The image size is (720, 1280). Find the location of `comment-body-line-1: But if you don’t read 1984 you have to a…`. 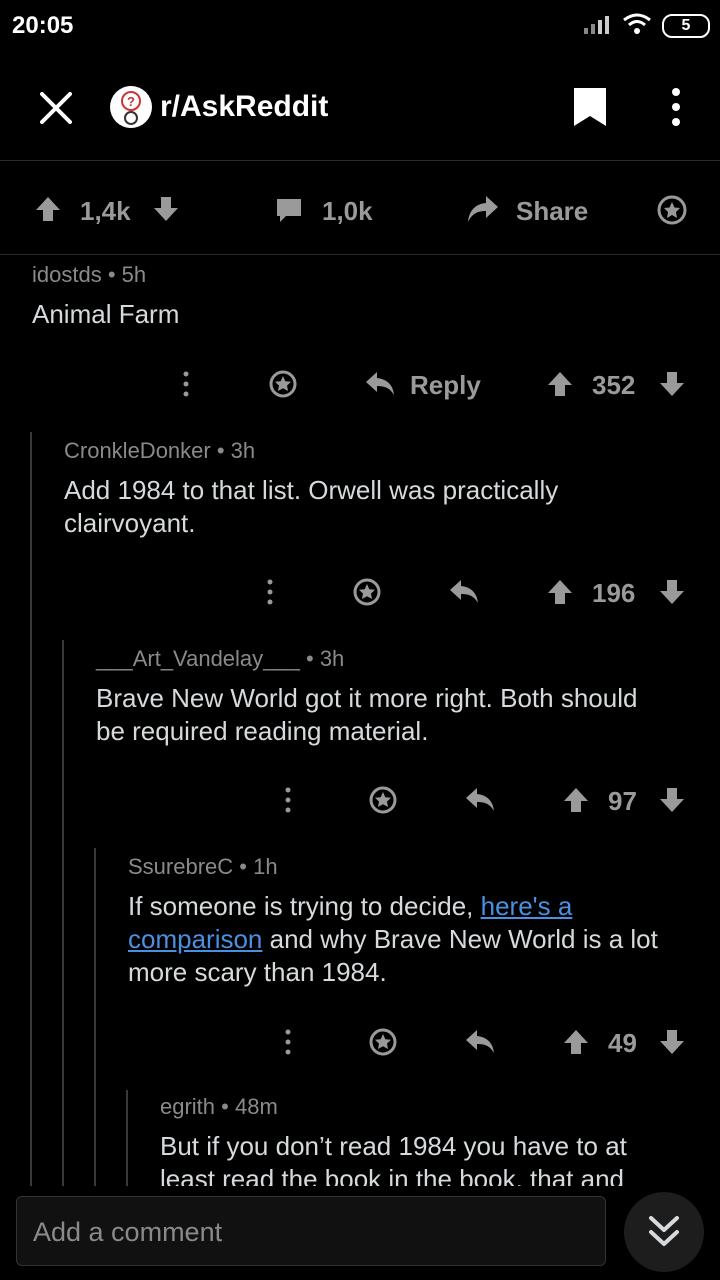

comment-body-line-1: But if you don’t read 1984 you have to a… is located at coordinates (393, 1146).